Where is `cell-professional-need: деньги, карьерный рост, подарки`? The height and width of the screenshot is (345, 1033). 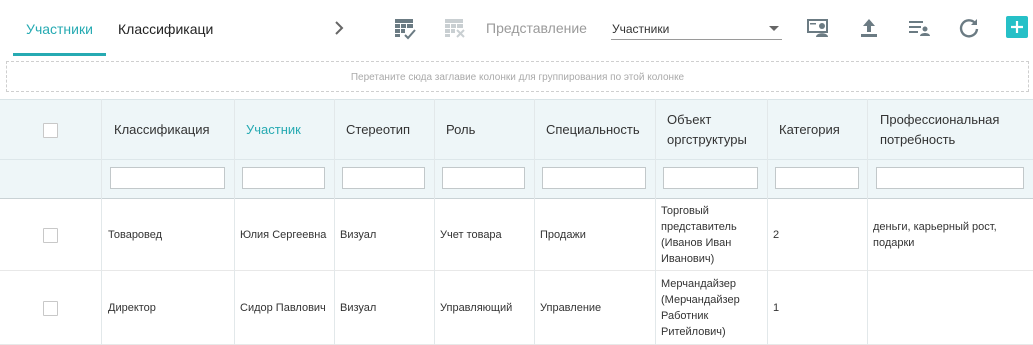
cell-professional-need: деньги, карьерный рост, подарки is located at coordinates (935, 235).